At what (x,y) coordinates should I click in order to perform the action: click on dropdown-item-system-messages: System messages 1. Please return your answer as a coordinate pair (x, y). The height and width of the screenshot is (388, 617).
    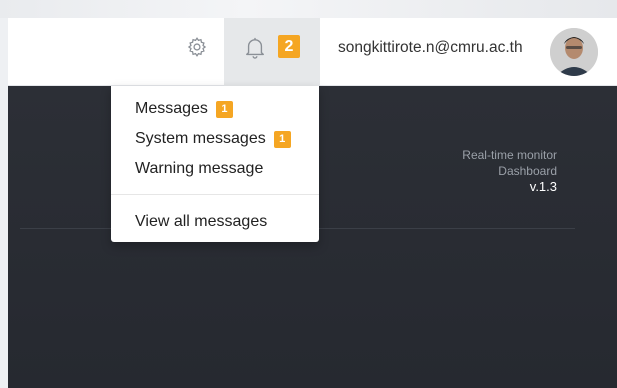
    Looking at the image, I should click on (213, 139).